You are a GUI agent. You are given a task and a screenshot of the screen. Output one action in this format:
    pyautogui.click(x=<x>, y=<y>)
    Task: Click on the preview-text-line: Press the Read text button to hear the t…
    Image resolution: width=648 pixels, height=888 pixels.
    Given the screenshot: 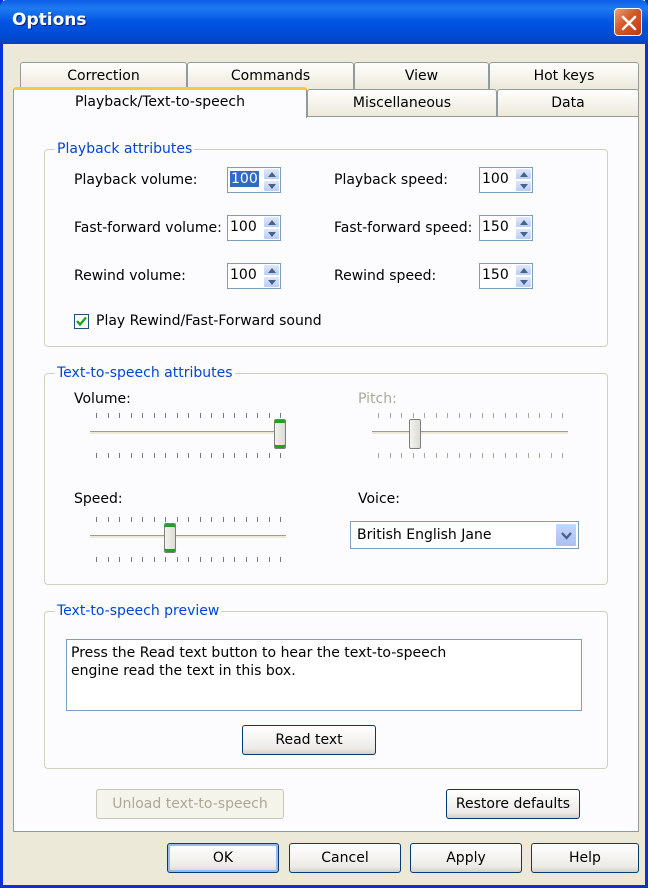 What is the action you would take?
    pyautogui.click(x=259, y=653)
    